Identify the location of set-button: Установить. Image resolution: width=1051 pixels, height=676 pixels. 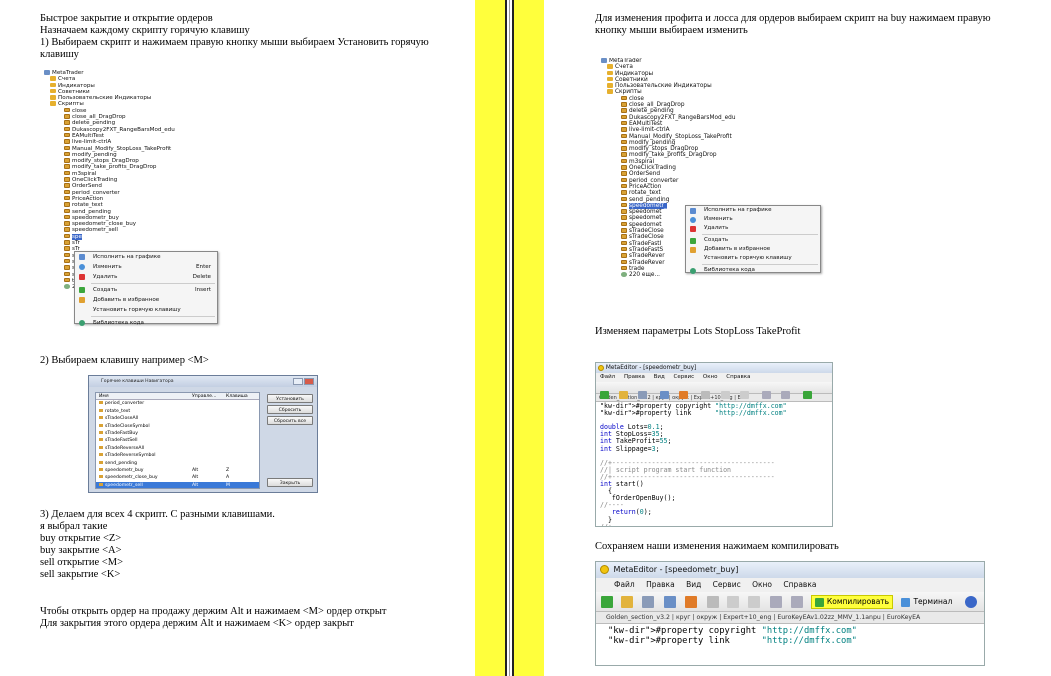
(290, 398).